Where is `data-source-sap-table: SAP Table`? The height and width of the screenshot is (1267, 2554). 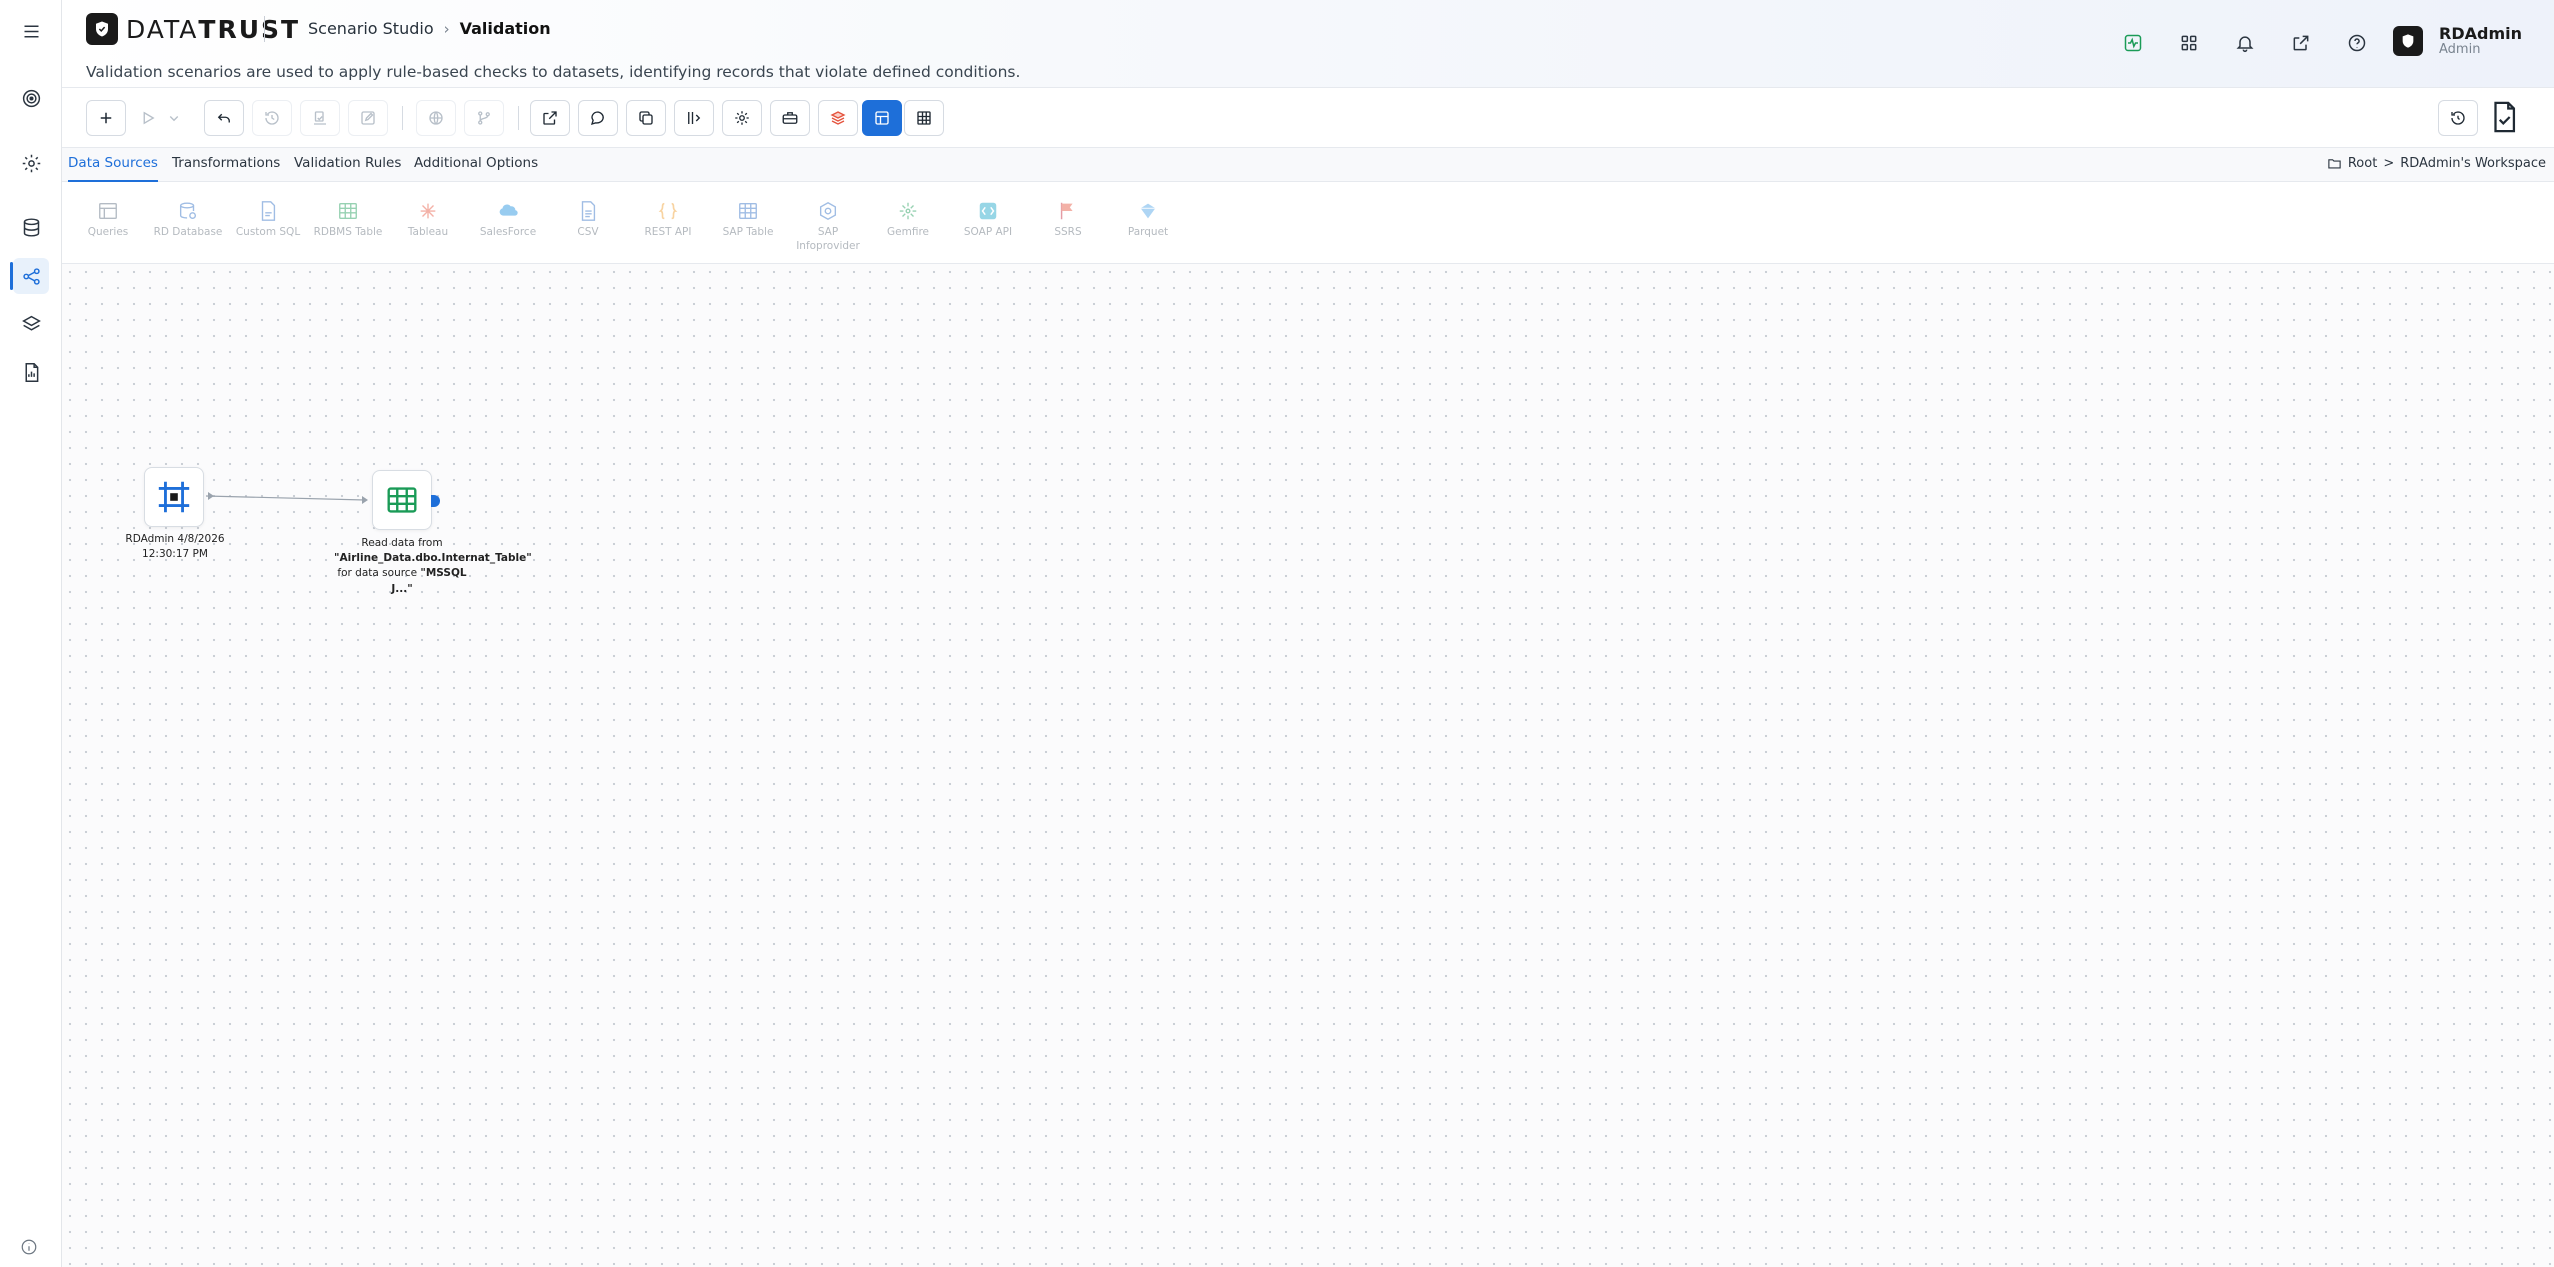
data-source-sap-table: SAP Table is located at coordinates (748, 219).